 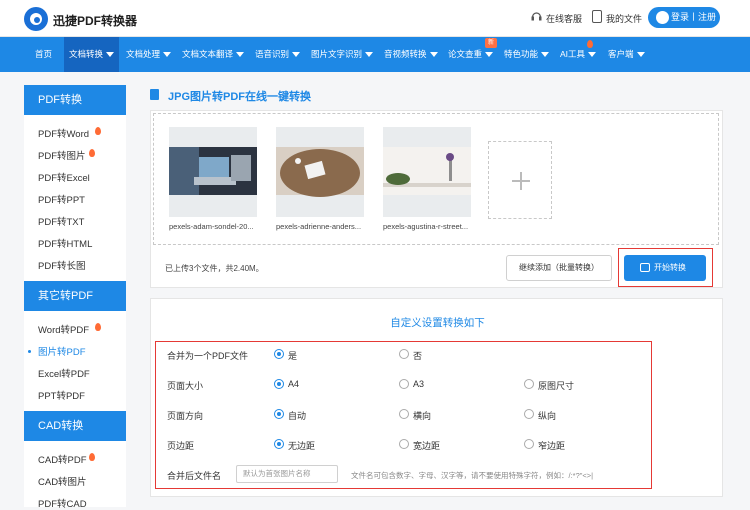 What do you see at coordinates (375, 18) in the screenshot?
I see `top-header: 迅捷PDF转换器 在线客服 我的文件 登录丨注册` at bounding box center [375, 18].